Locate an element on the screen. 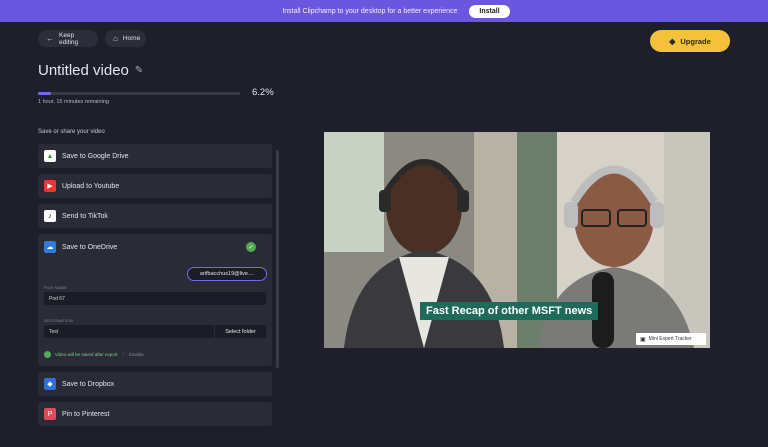 This screenshot has width=768, height=447. home-icon: ⌂ is located at coordinates (115, 38).